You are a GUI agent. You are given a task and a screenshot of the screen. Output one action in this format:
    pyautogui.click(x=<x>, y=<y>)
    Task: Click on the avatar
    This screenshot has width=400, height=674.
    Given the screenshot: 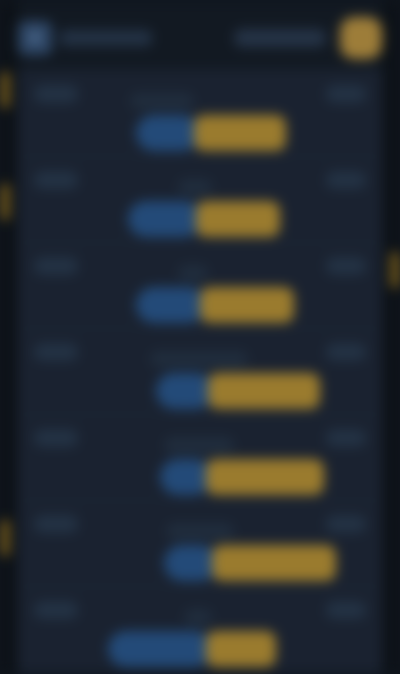 What is the action you would take?
    pyautogui.click(x=361, y=38)
    